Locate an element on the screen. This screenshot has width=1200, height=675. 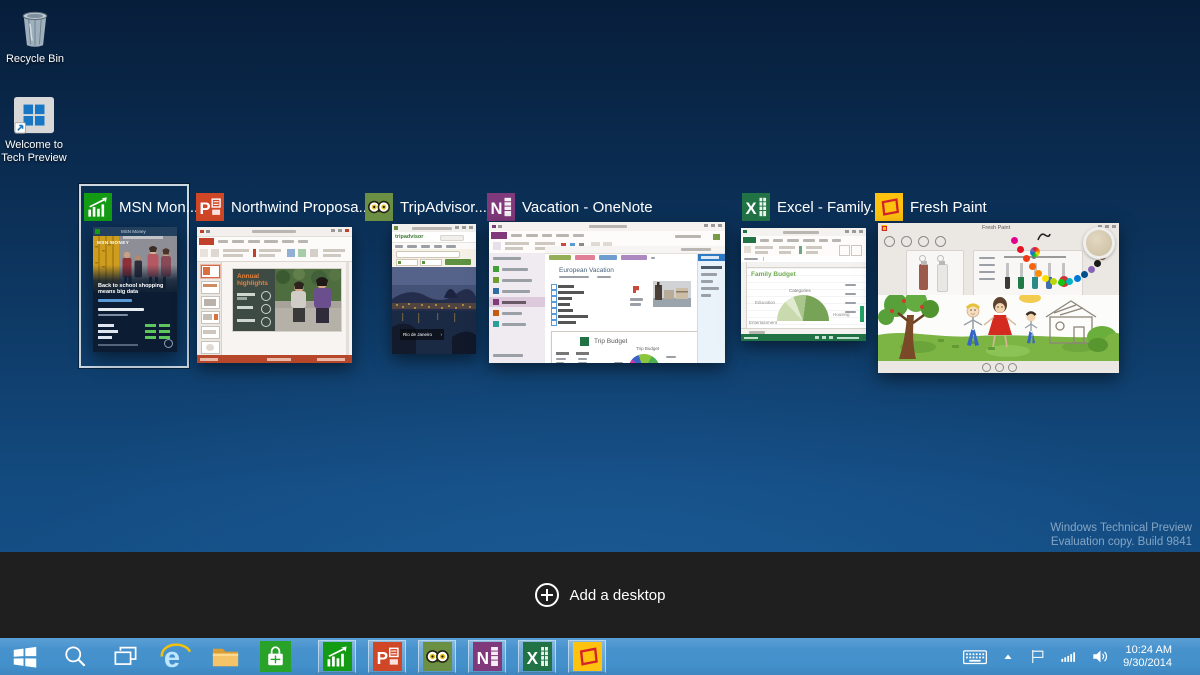
fp-canvas-drawing is located at coordinates (998, 328).